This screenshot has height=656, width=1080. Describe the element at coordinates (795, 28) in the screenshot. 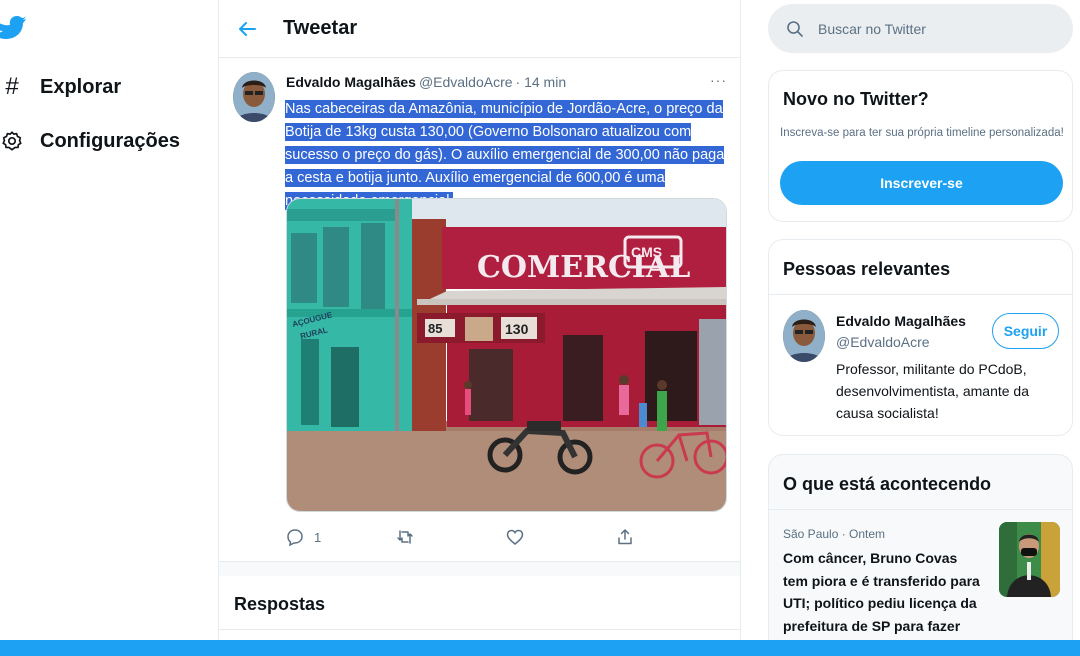

I see `search-icon` at that location.